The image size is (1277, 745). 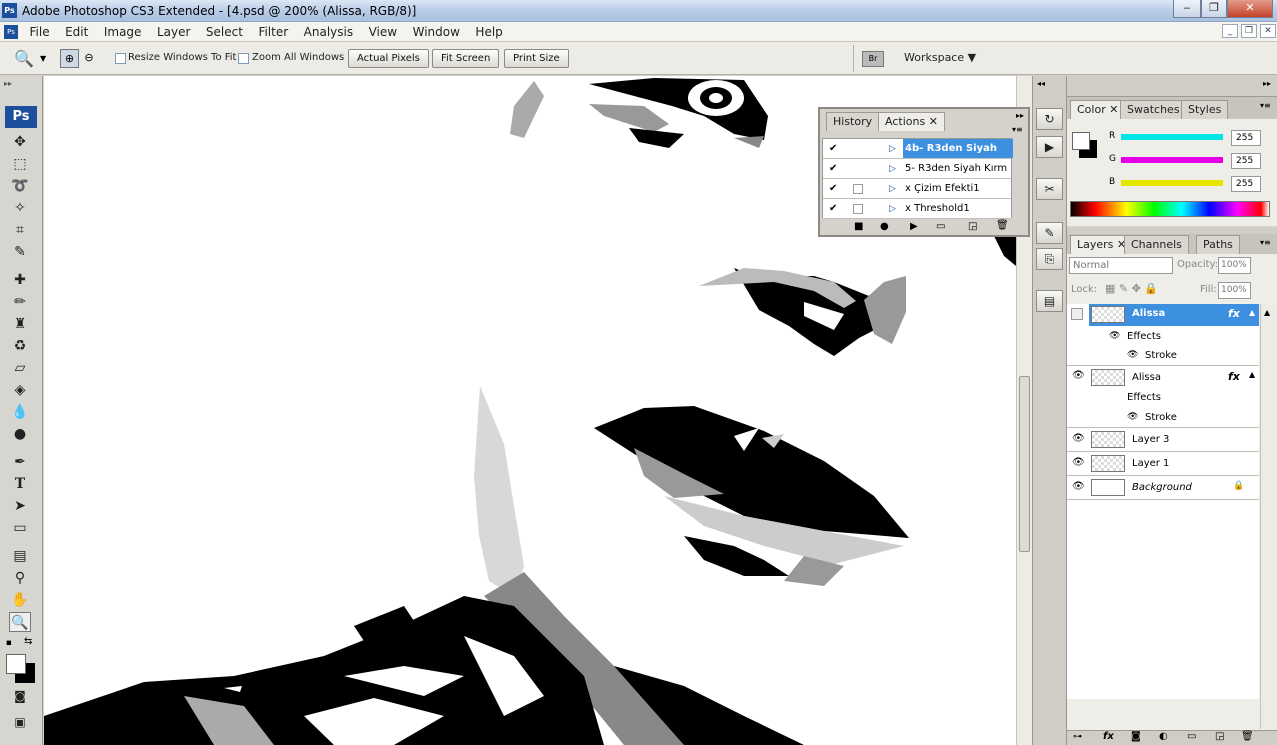 I want to click on history-panel-icon: ↻, so click(x=1049, y=119).